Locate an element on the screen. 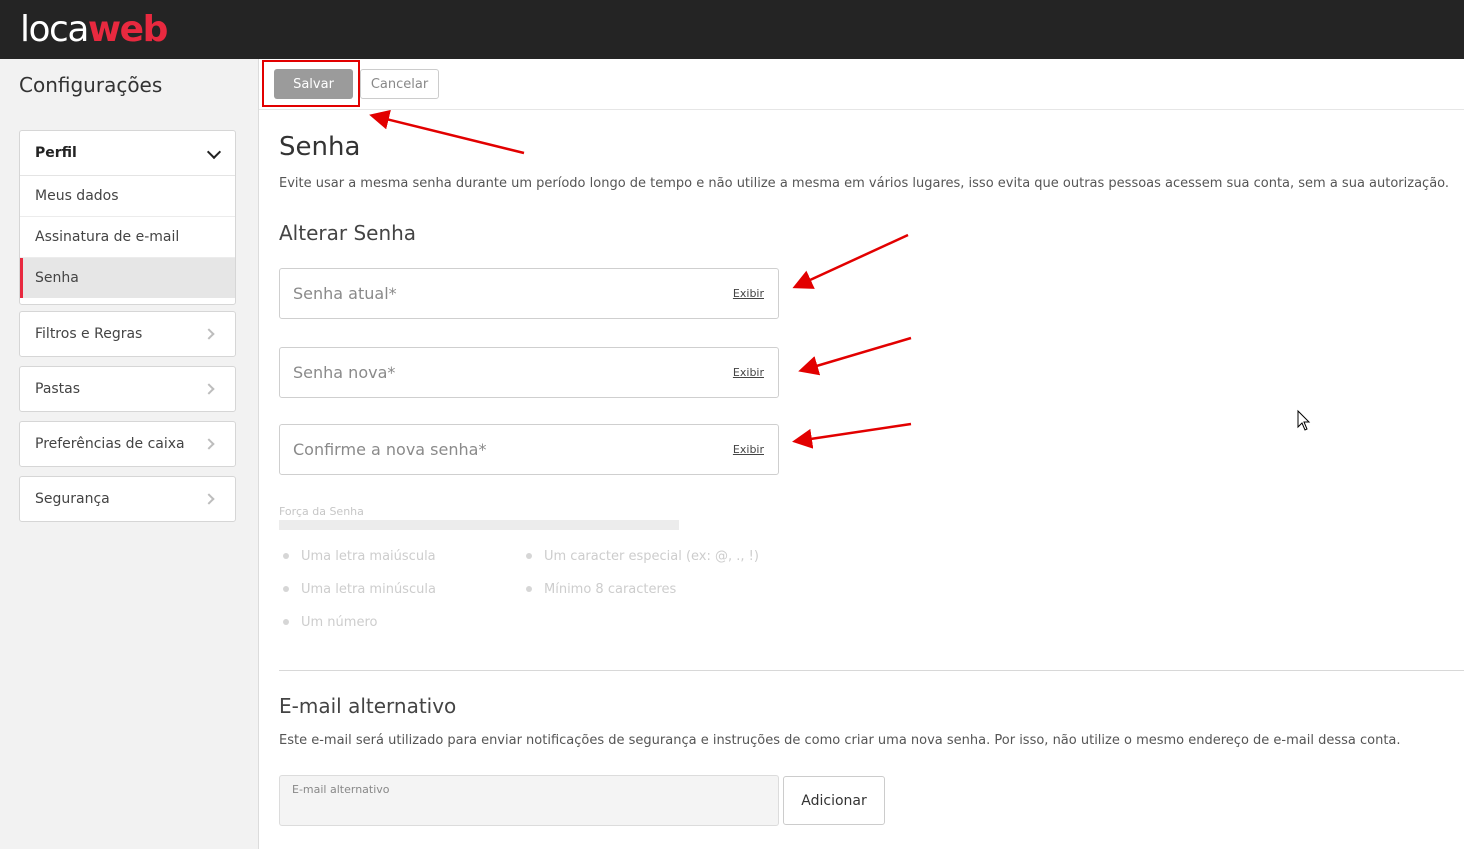 The width and height of the screenshot is (1464, 849). arrow-to-new-password is located at coordinates (855, 356).